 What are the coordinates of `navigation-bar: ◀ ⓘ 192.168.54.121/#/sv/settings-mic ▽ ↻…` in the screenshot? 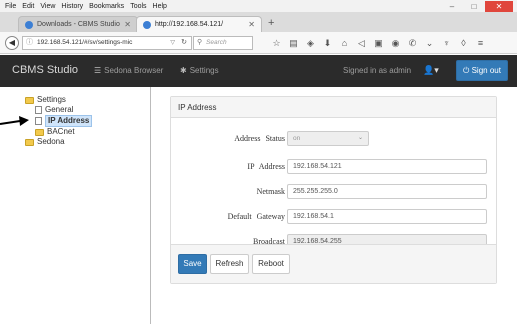 It's located at (258, 43).